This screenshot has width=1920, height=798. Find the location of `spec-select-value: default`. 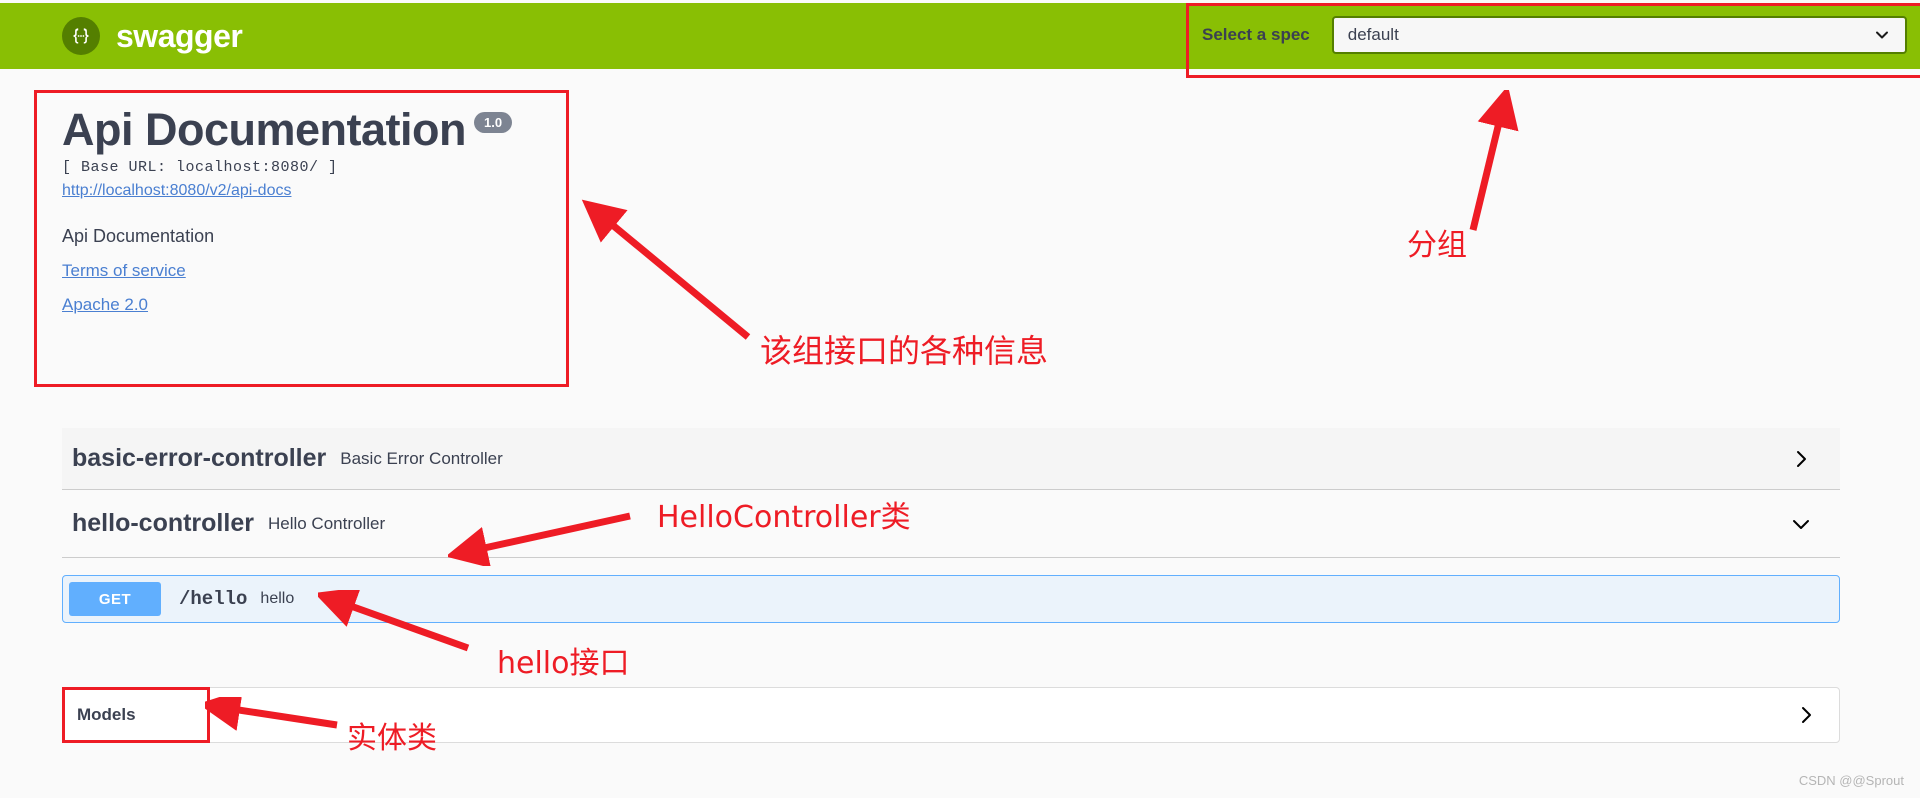

spec-select-value: default is located at coordinates (1373, 34).